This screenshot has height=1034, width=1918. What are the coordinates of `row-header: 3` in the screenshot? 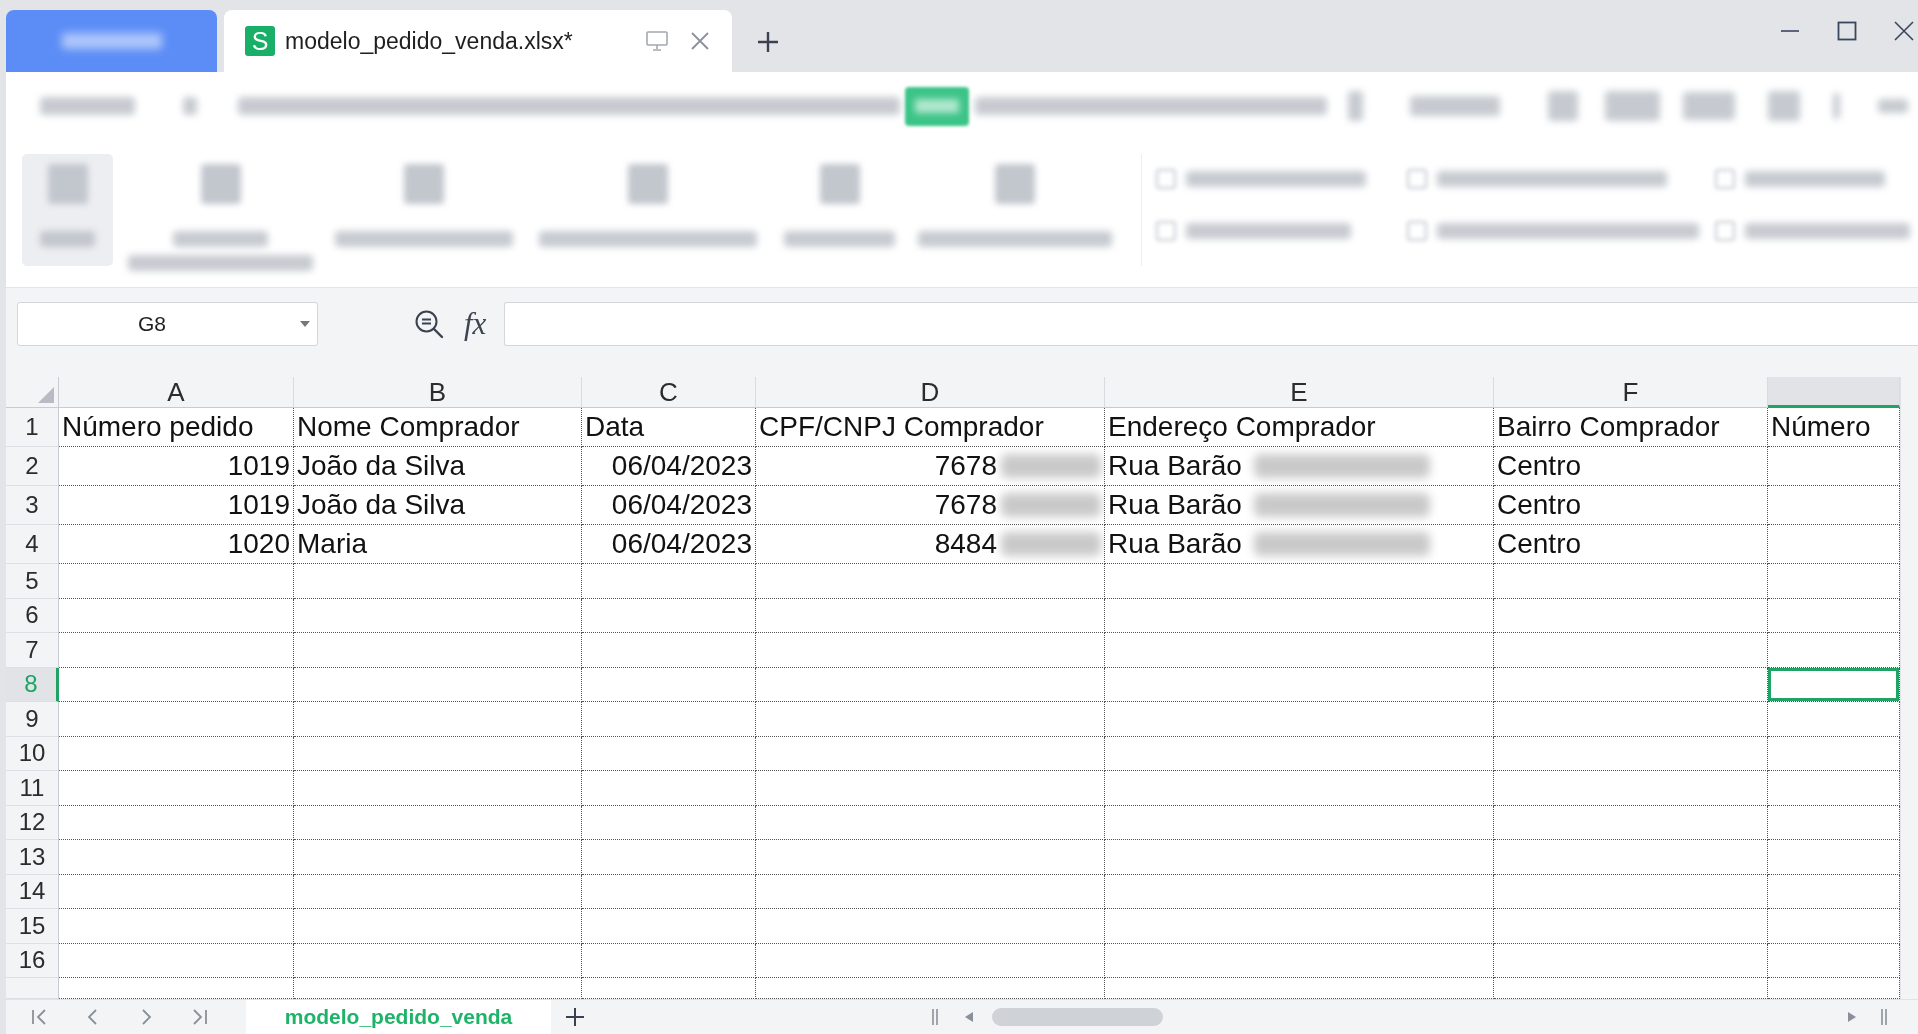 It's located at (32, 505).